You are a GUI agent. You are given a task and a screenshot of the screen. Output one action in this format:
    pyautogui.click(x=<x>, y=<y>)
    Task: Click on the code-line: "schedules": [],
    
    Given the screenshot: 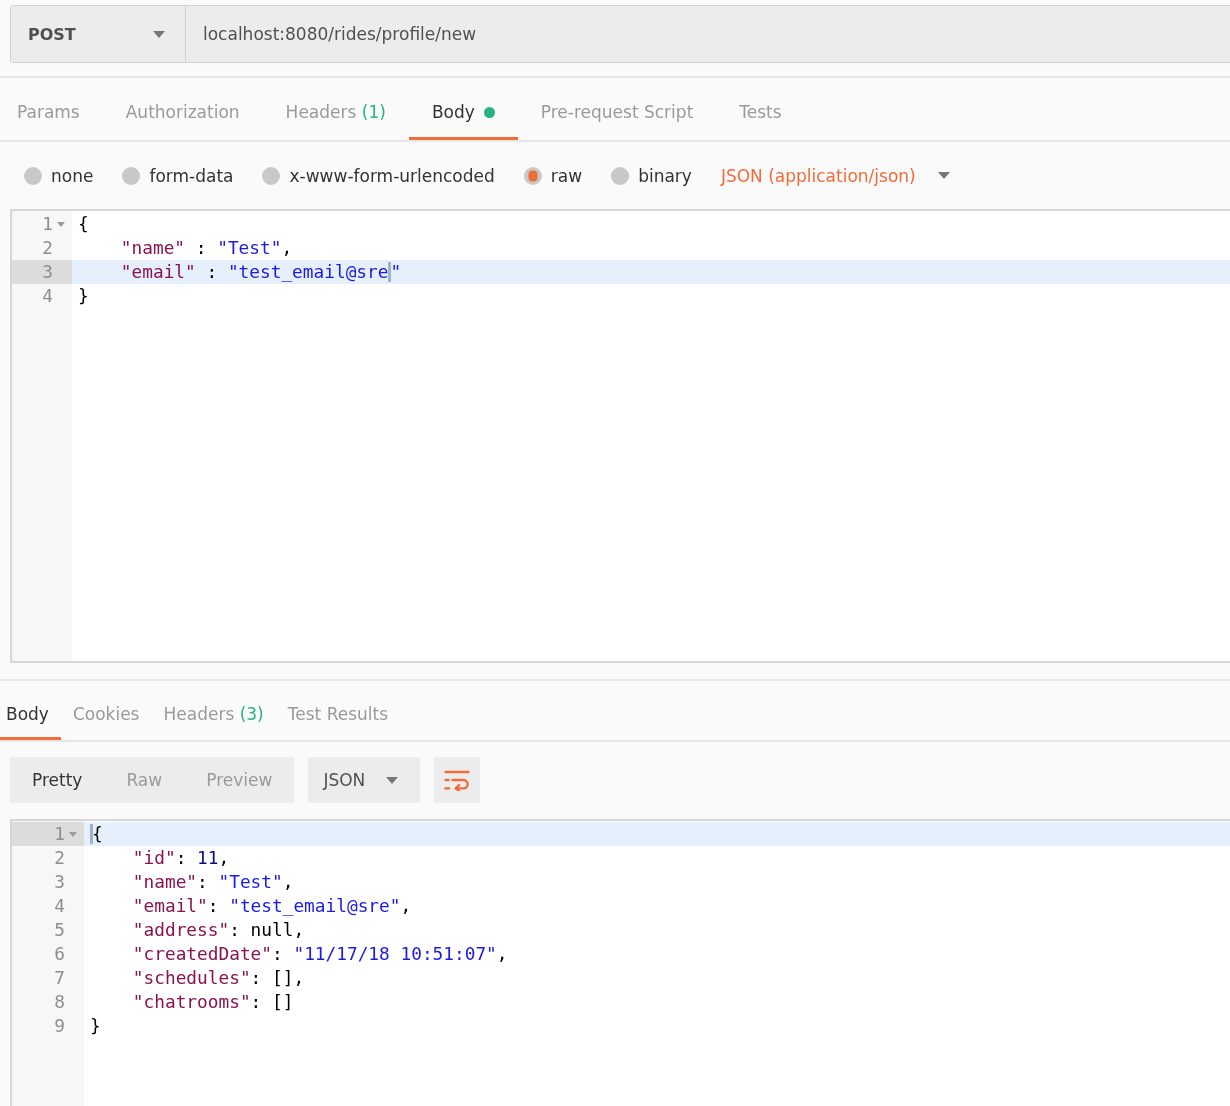 What is the action you would take?
    pyautogui.click(x=218, y=977)
    